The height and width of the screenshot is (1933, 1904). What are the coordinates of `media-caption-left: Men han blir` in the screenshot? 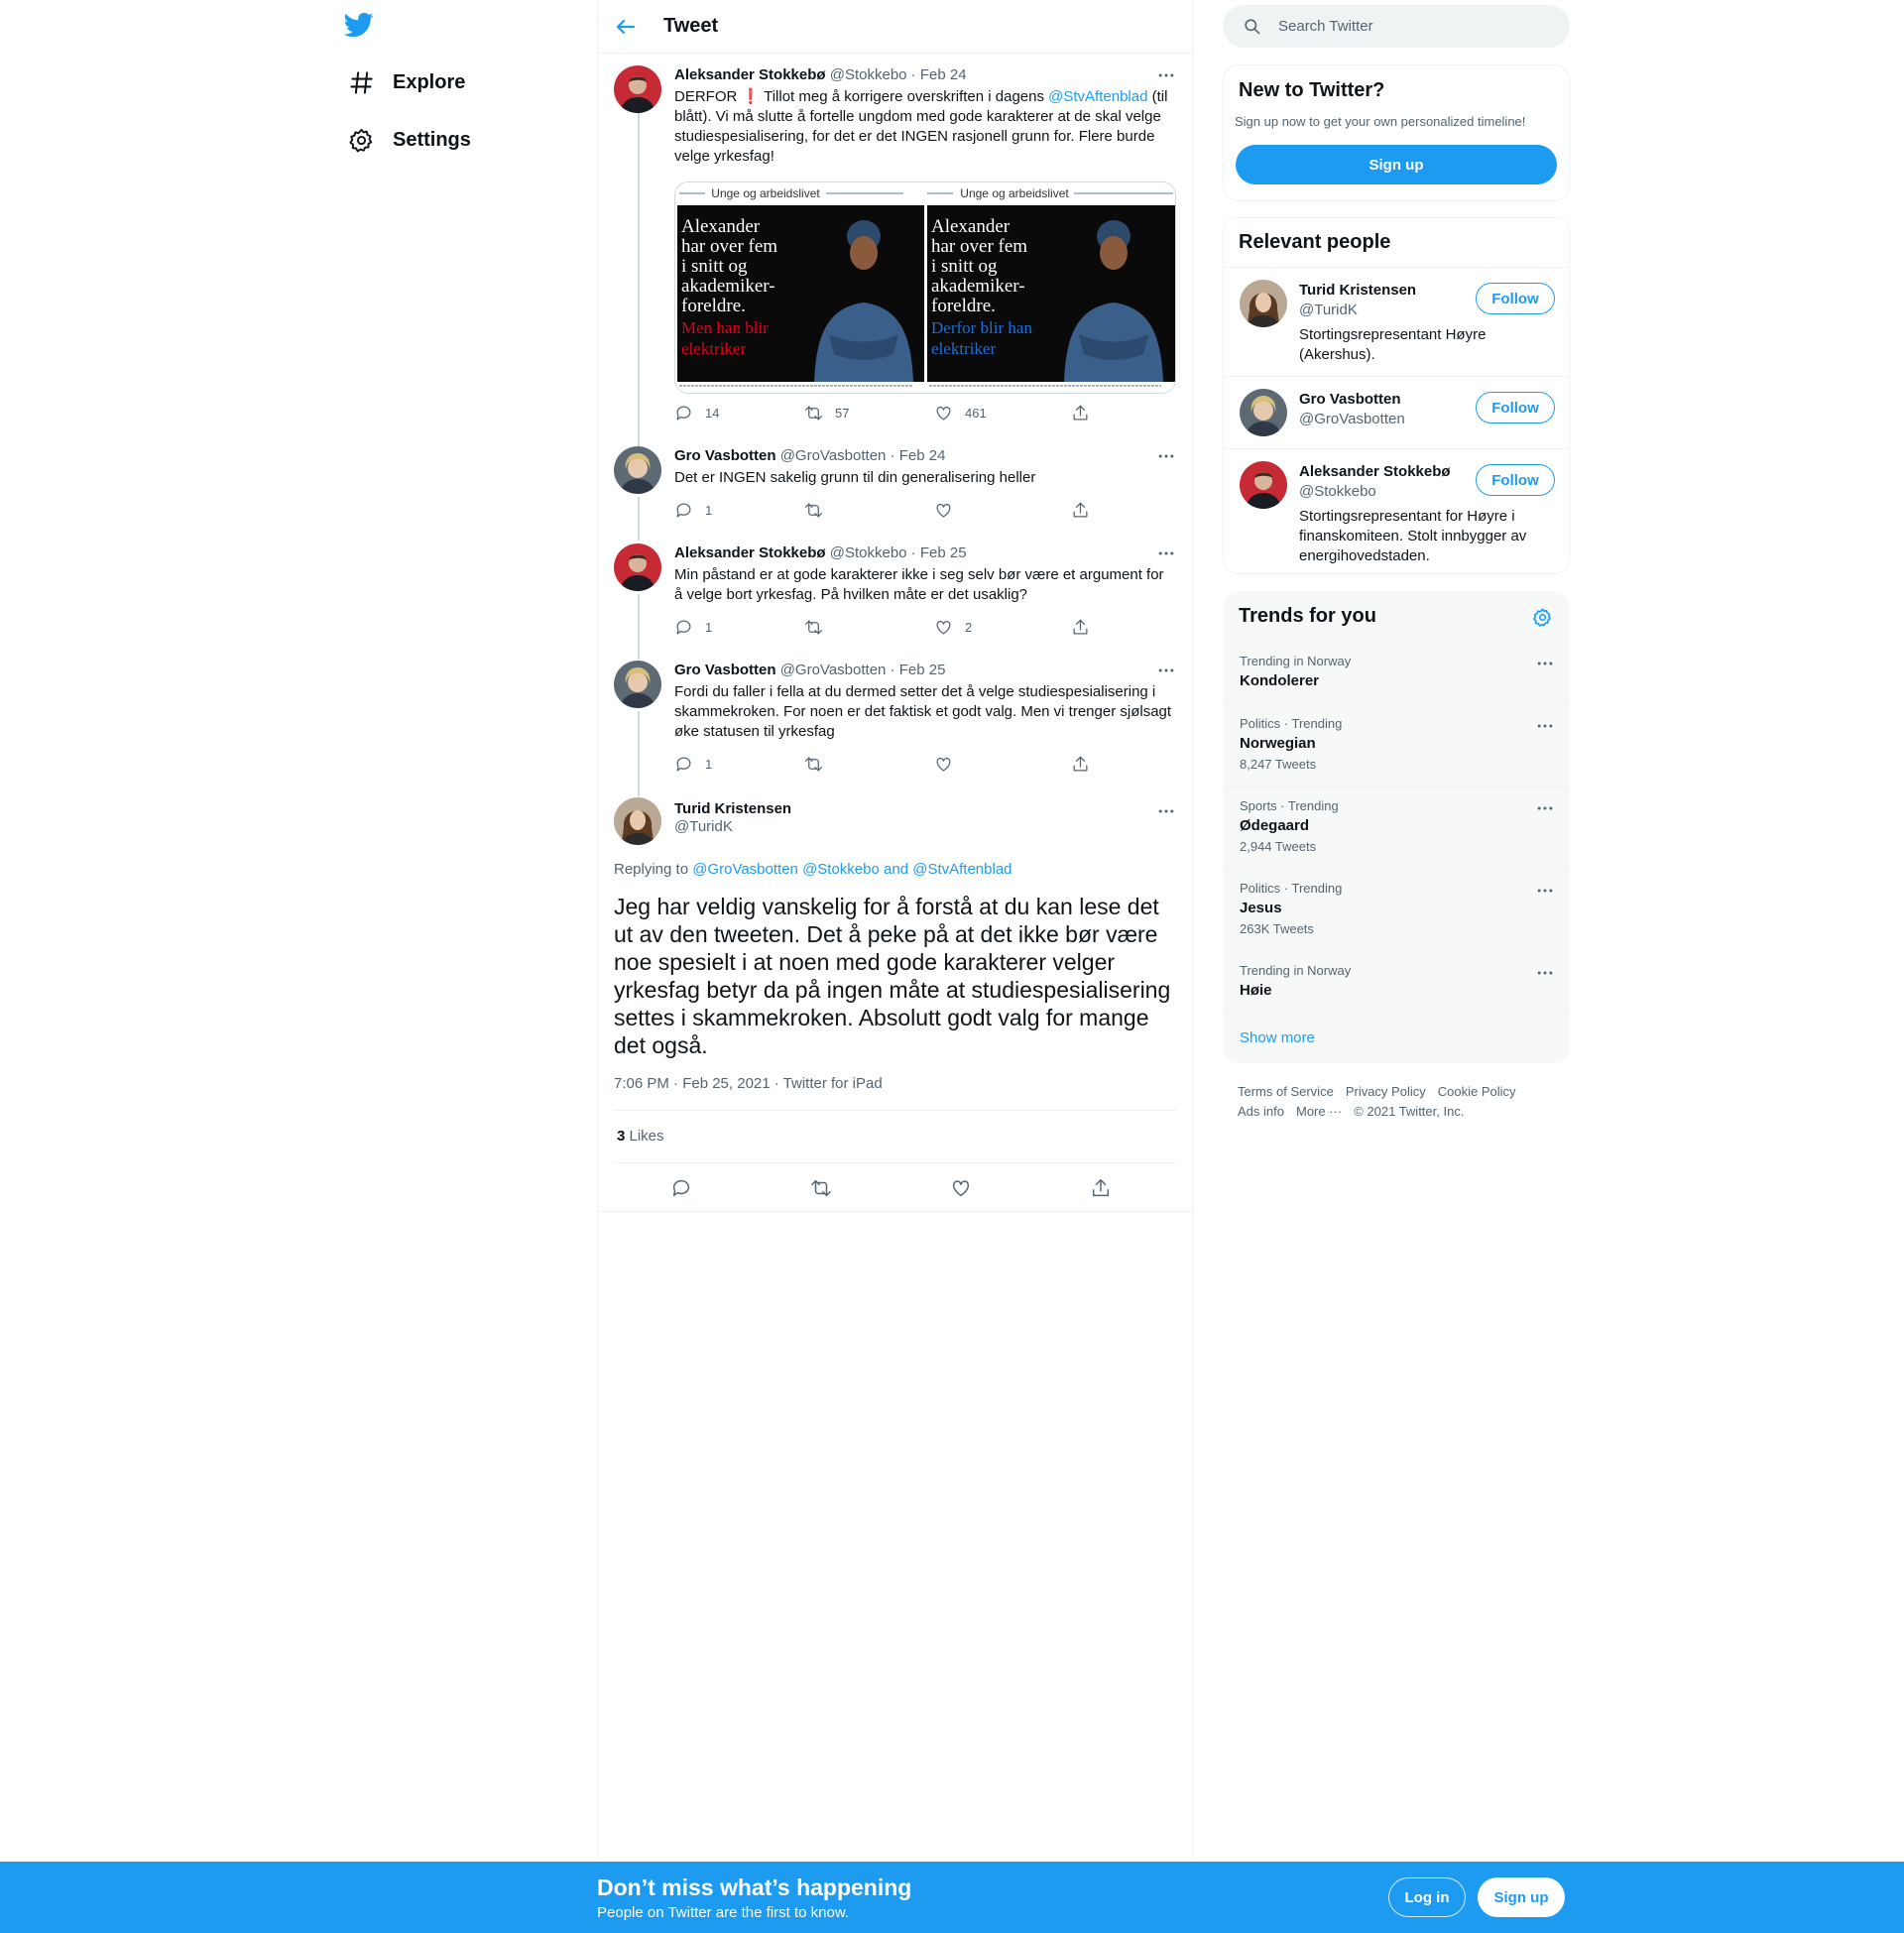 It's located at (725, 327).